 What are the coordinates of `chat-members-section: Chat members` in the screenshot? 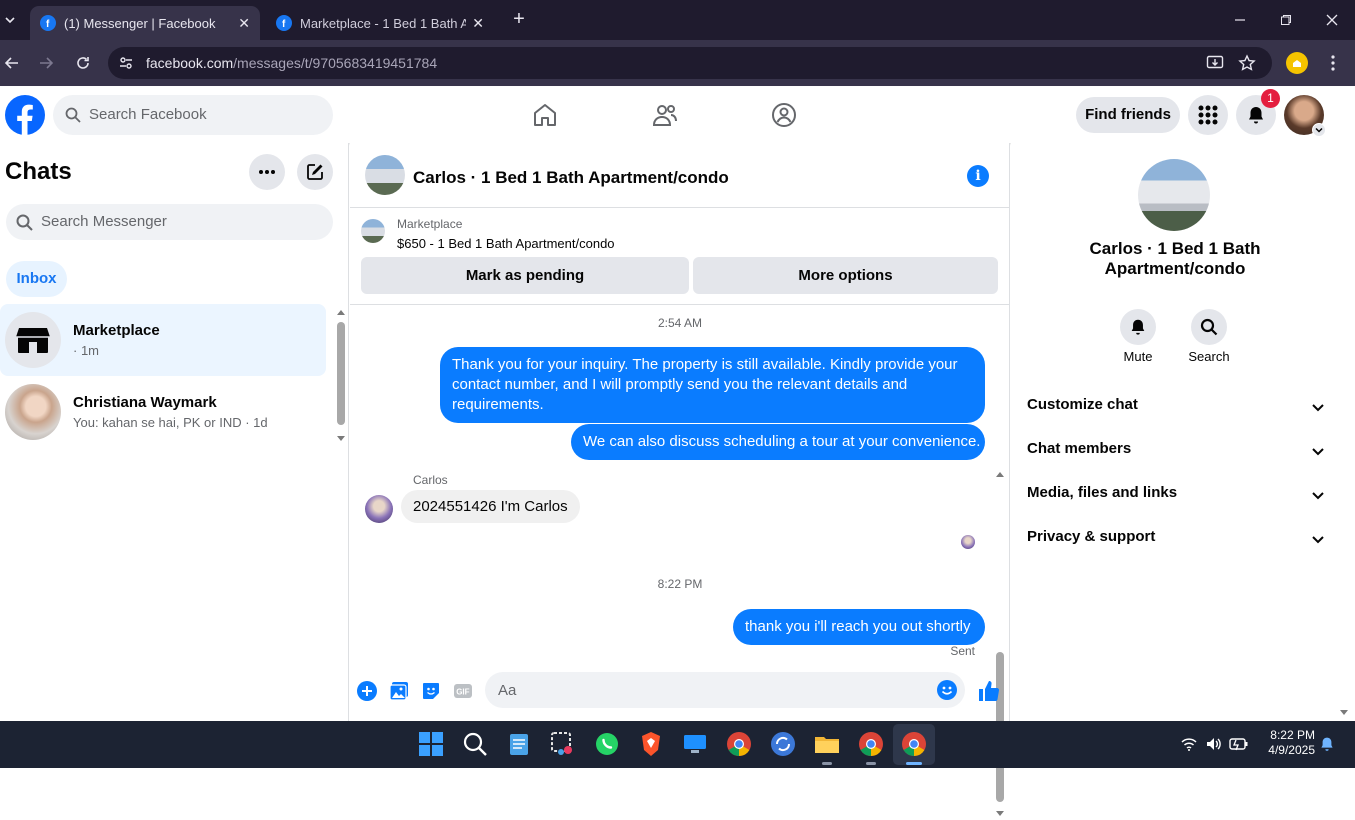 It's located at (1177, 454).